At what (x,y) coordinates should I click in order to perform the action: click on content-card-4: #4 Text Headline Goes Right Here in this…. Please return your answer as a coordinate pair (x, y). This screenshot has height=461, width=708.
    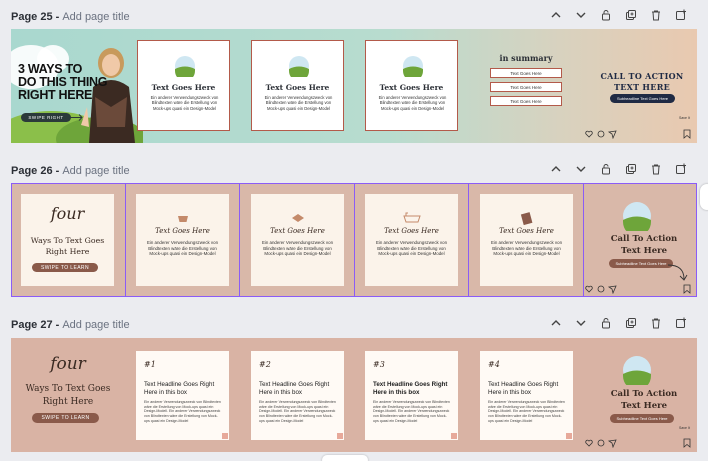
    Looking at the image, I should click on (526, 395).